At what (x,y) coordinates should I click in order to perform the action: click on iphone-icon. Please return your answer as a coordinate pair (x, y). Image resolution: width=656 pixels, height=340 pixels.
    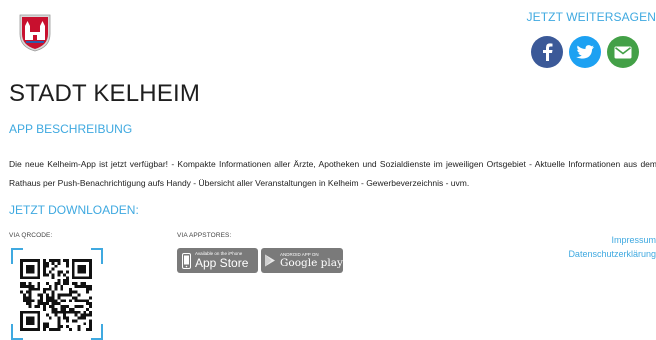
    Looking at the image, I should click on (186, 261).